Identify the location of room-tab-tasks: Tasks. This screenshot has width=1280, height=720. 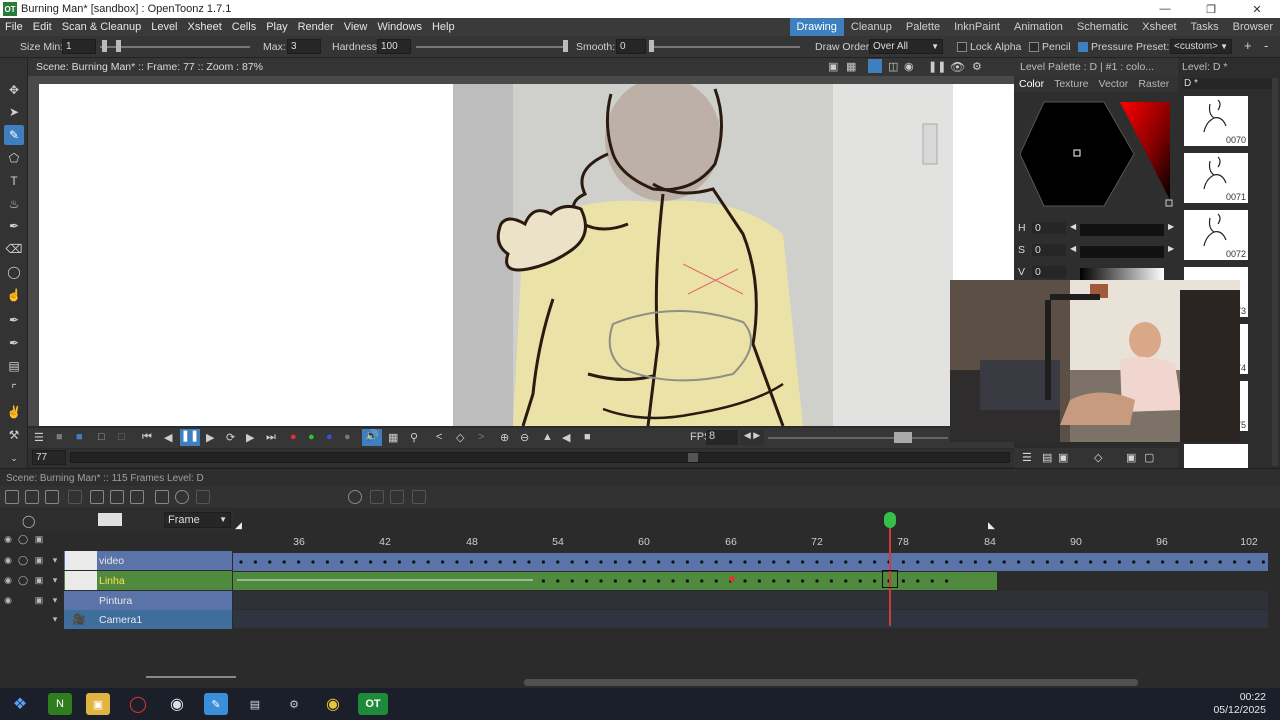
(1205, 27).